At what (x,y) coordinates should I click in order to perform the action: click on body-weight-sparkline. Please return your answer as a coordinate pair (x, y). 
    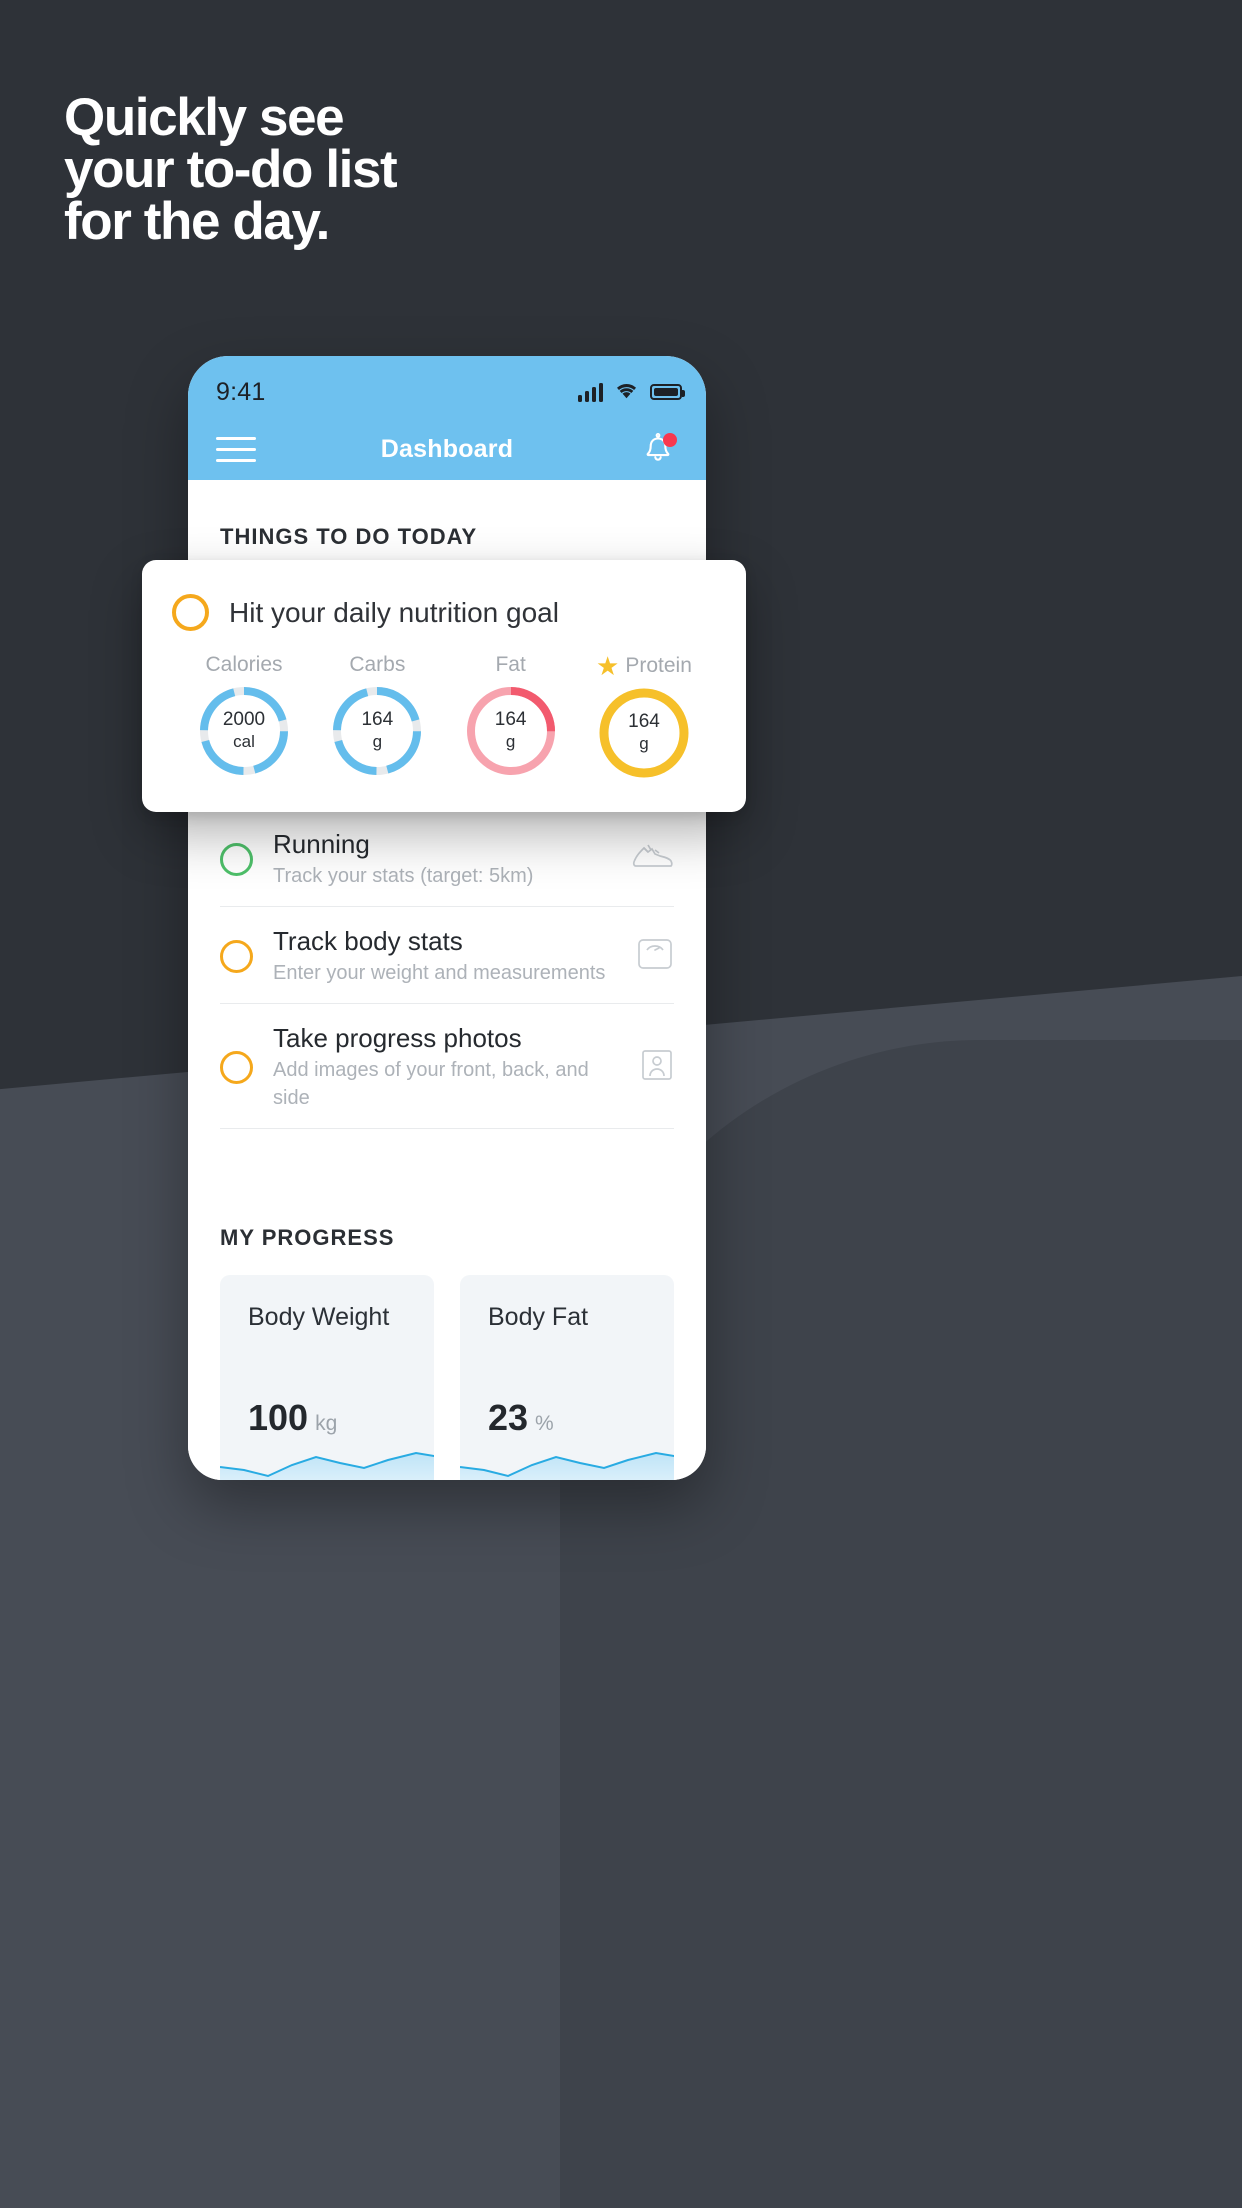
    Looking at the image, I should click on (327, 1465).